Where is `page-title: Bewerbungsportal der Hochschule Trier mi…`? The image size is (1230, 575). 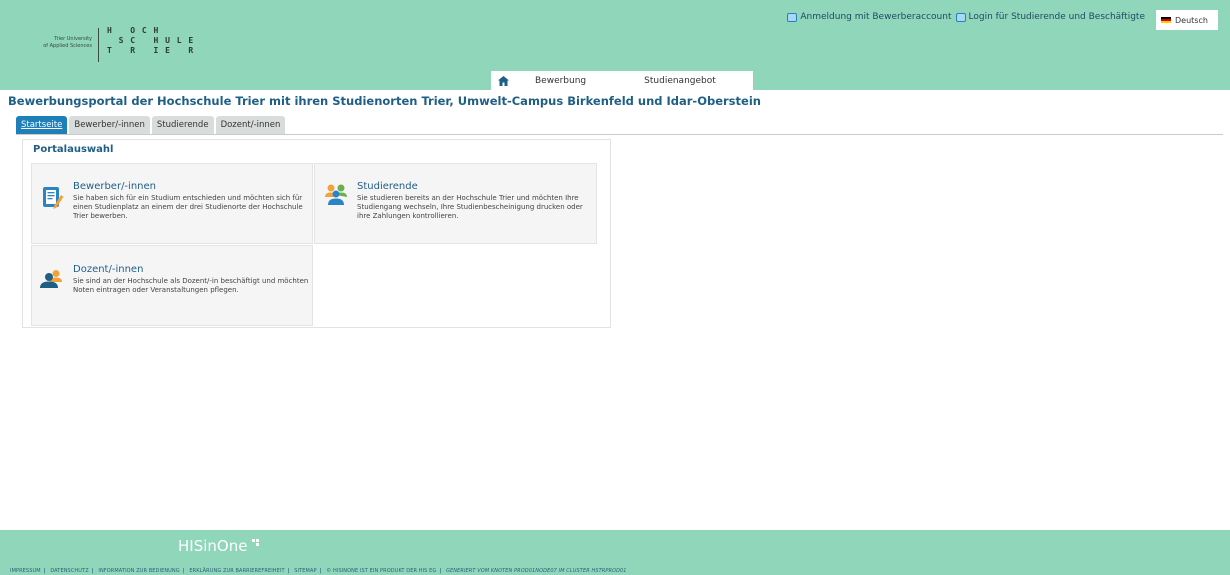 page-title: Bewerbungsportal der Hochschule Trier mi… is located at coordinates (384, 101).